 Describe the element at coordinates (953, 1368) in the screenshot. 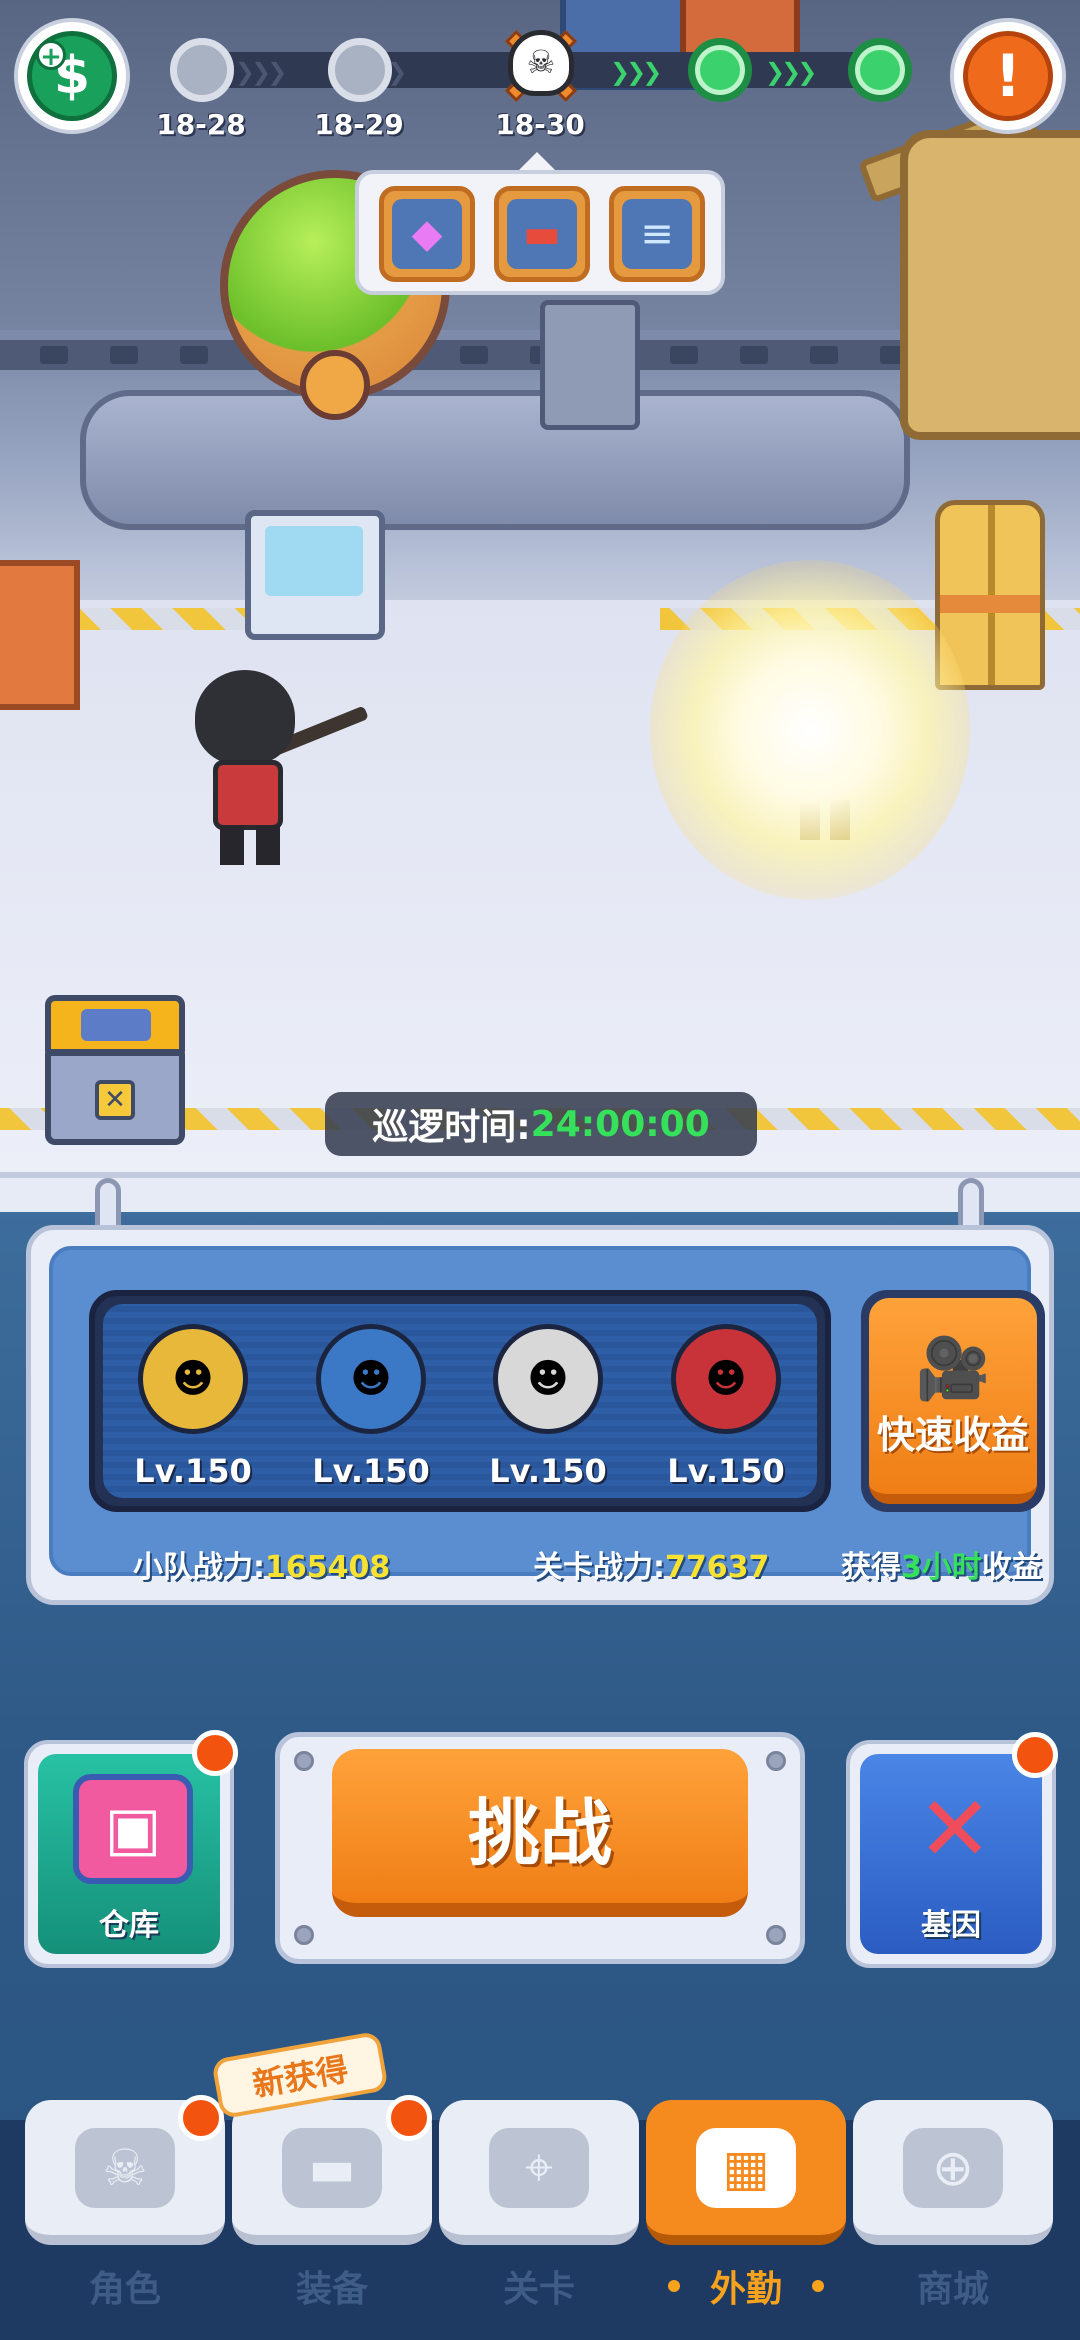

I see `video-camera-icon: 🎥` at that location.